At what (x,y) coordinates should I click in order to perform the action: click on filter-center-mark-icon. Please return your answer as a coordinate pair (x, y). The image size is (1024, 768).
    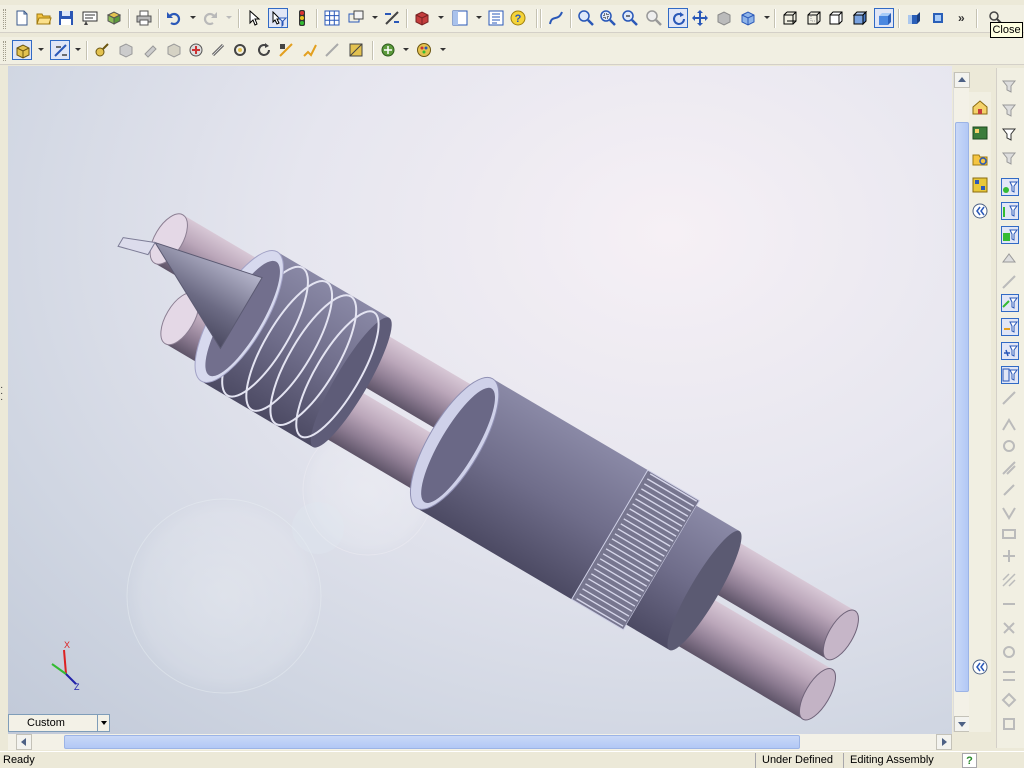
    Looking at the image, I should click on (1010, 557).